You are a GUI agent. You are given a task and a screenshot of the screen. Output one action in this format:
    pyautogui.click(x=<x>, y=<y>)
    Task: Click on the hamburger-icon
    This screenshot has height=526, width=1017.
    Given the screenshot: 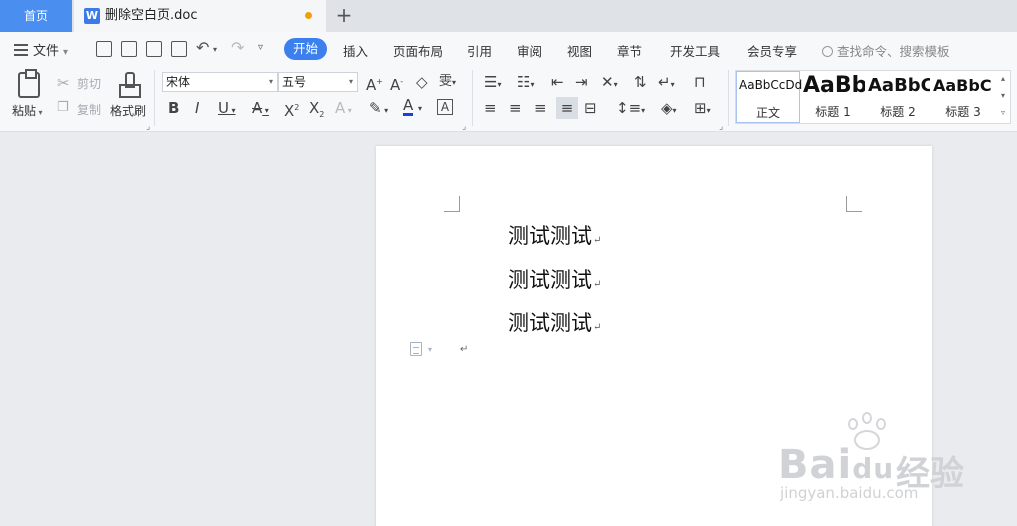 What is the action you would take?
    pyautogui.click(x=21, y=50)
    